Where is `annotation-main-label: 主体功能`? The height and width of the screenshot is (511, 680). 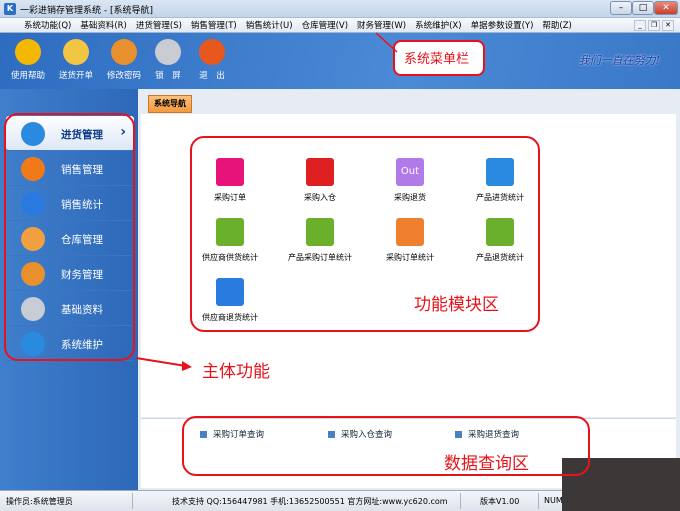
annotation-main-label: 主体功能 is located at coordinates (236, 372).